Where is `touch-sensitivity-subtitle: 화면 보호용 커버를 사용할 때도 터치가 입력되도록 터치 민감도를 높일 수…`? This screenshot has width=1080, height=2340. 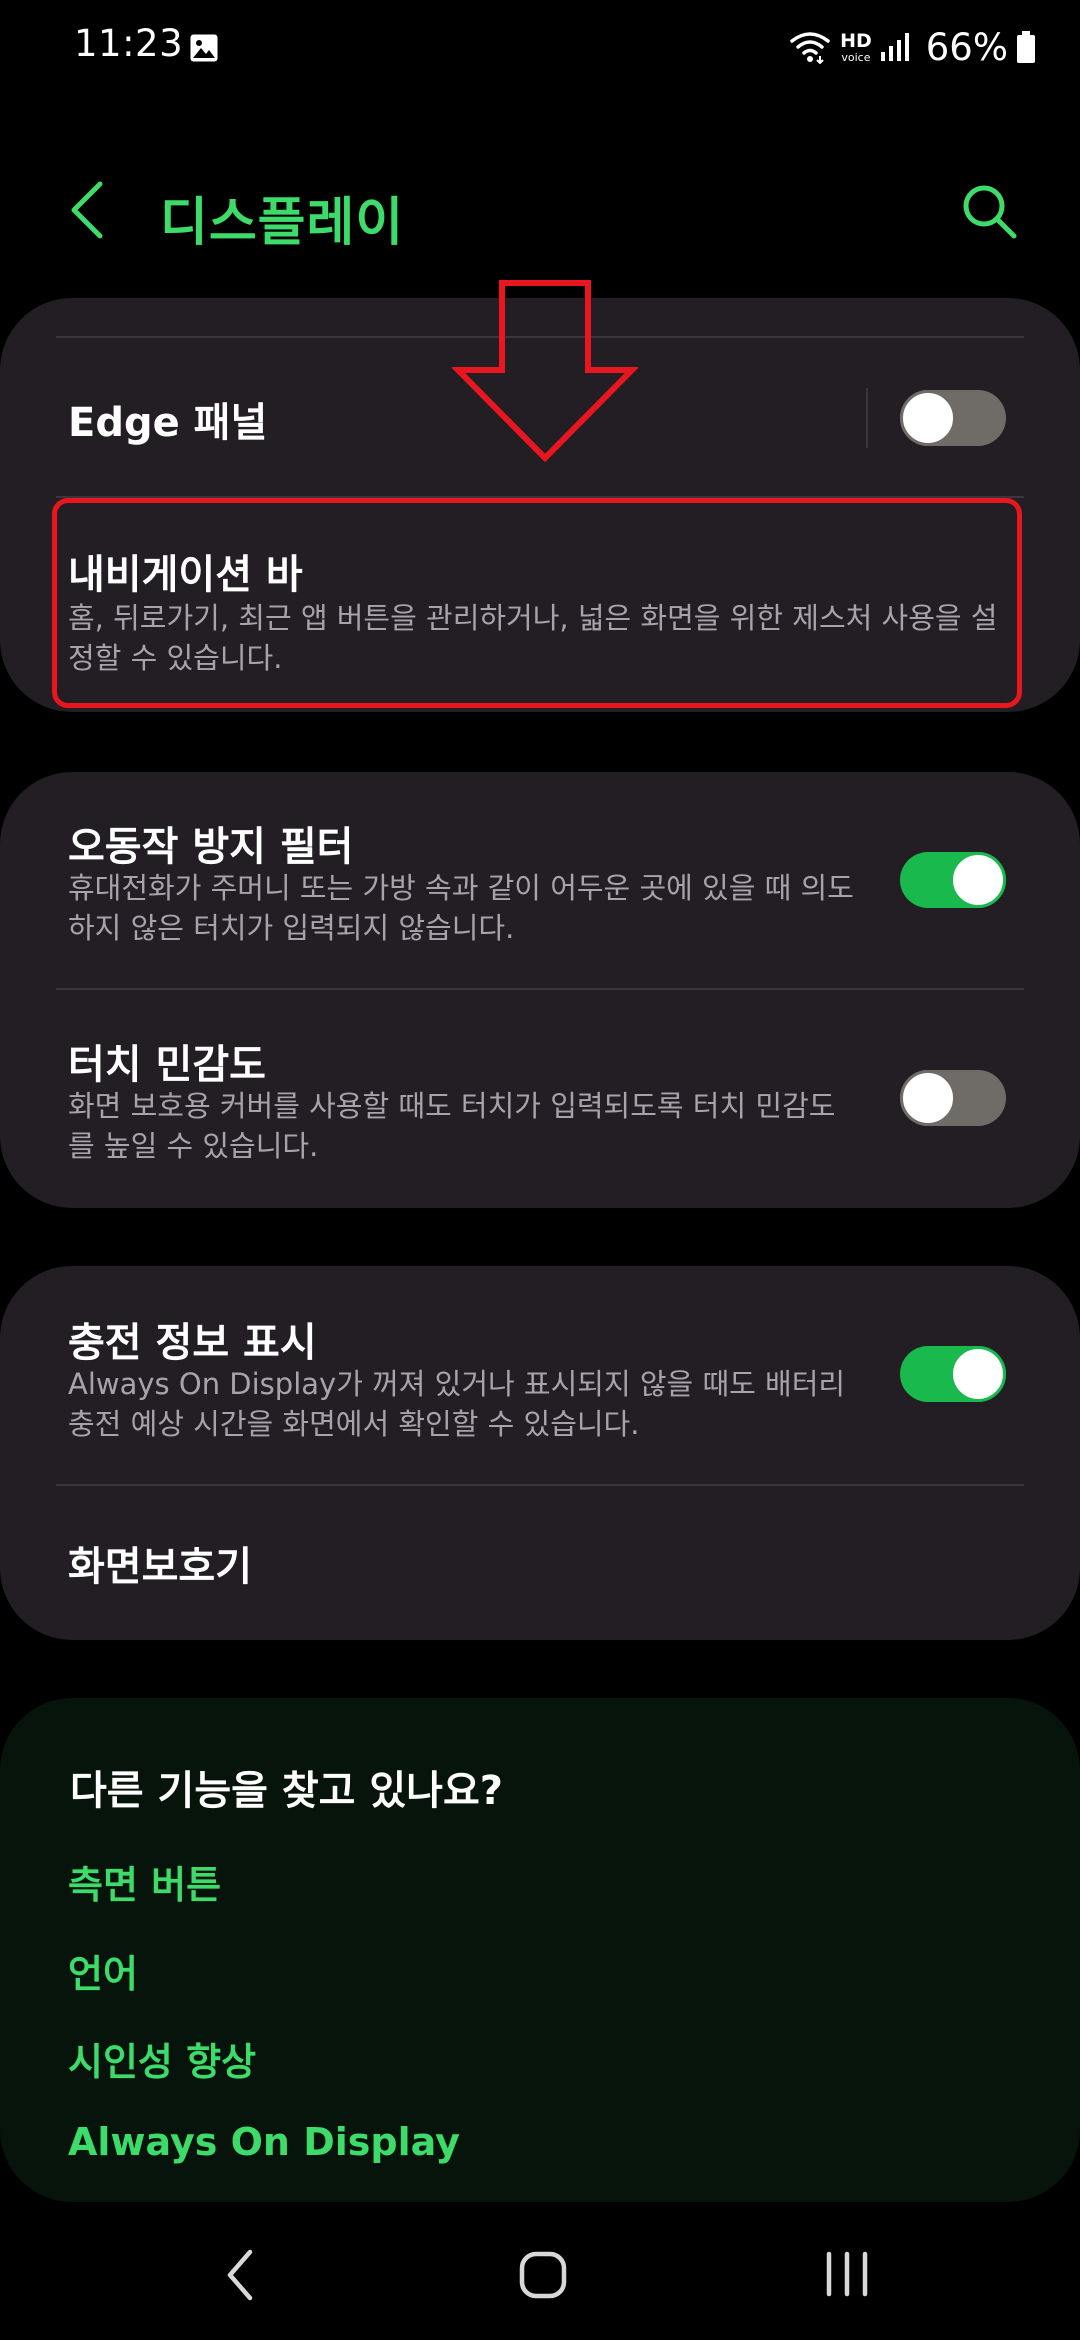
touch-sensitivity-subtitle: 화면 보호용 커버를 사용할 때도 터치가 입력되도록 터치 민감도를 높일 수… is located at coordinates (452, 1126).